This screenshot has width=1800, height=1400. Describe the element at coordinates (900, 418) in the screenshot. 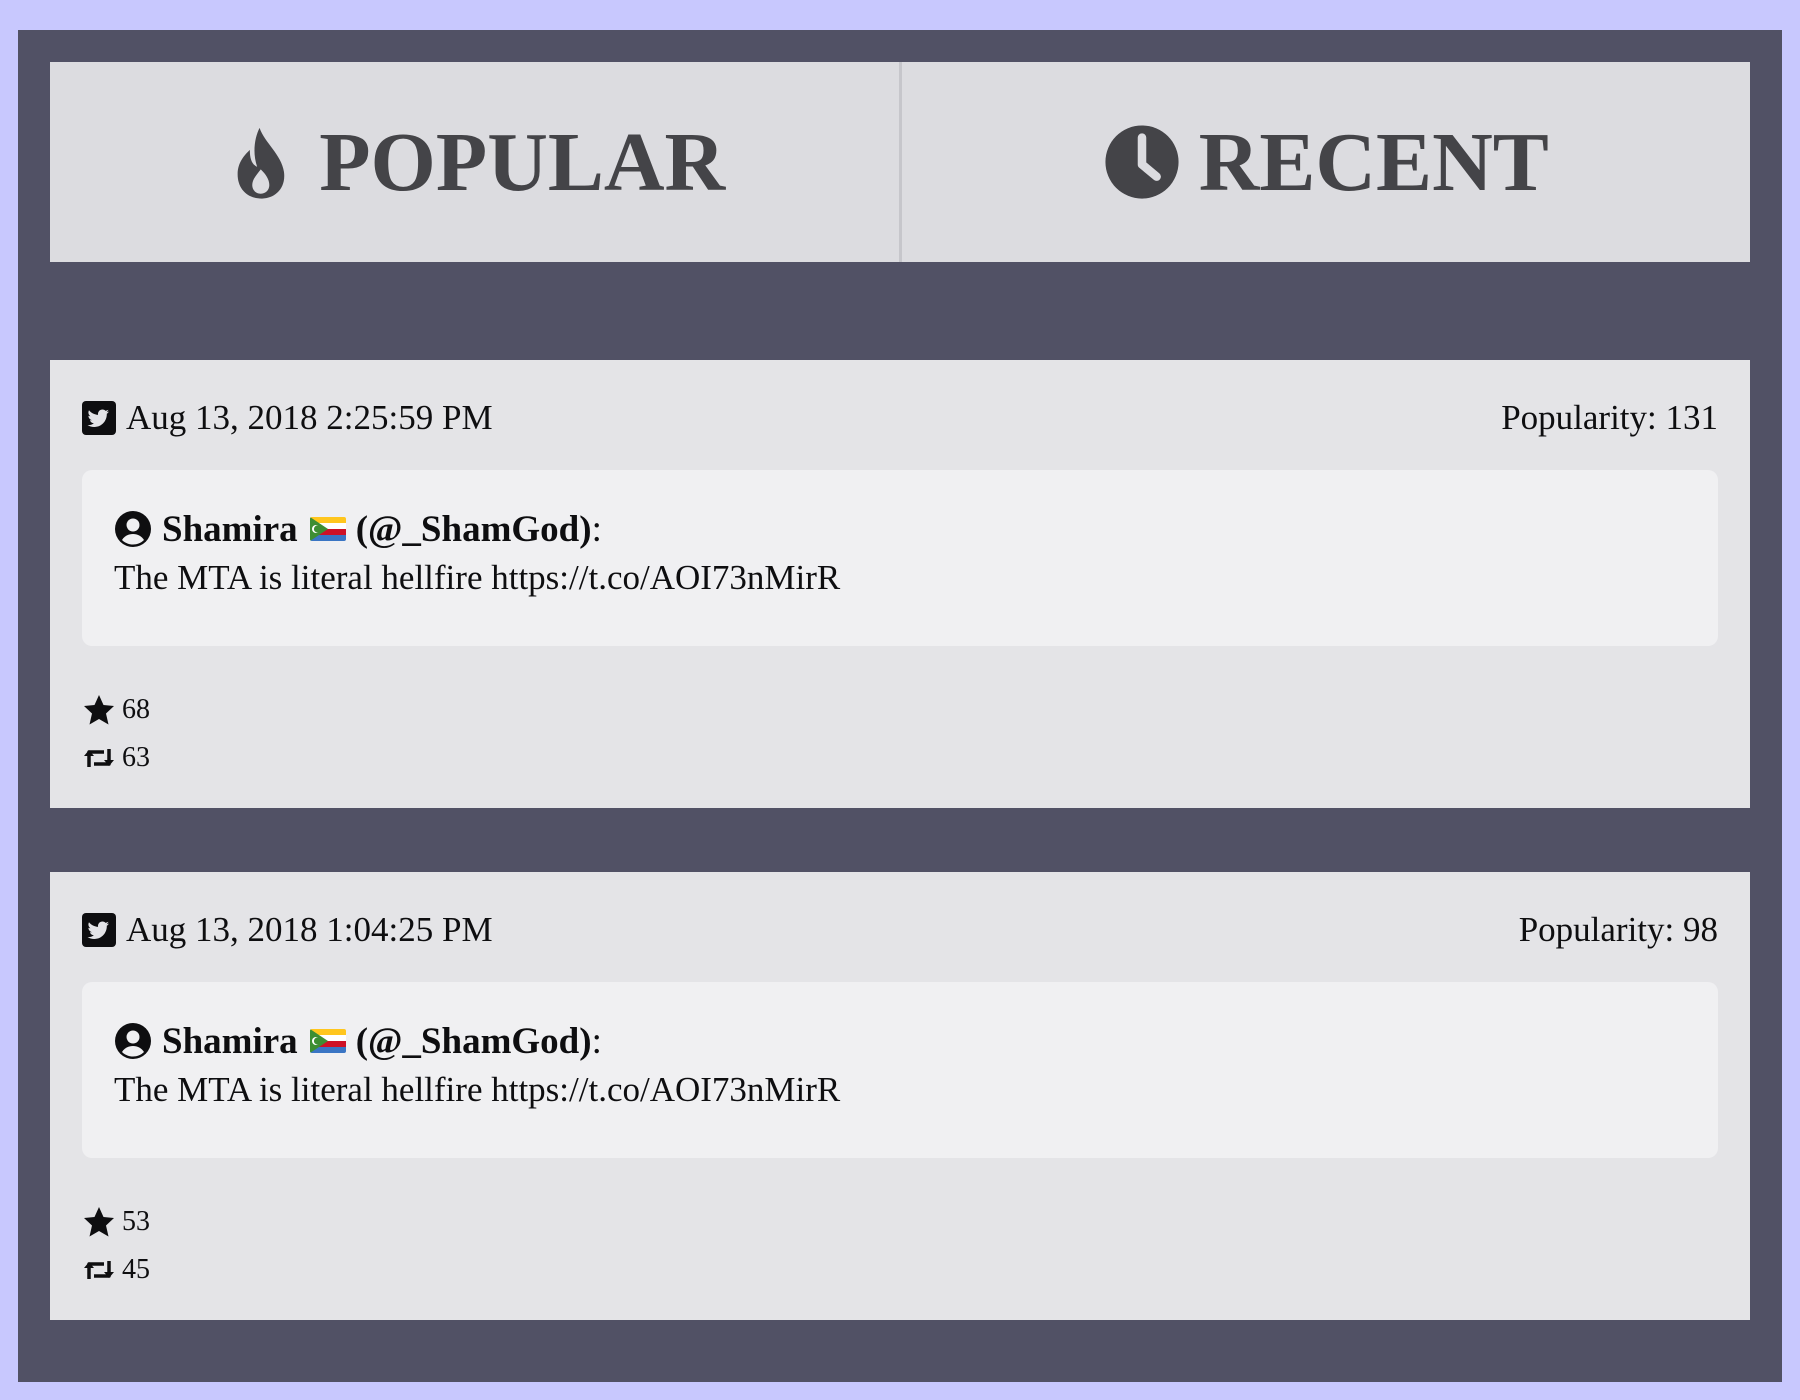

I see `tweet-card-header: Aug 13, 2018 2:25:59 PM Popularity: 131` at that location.